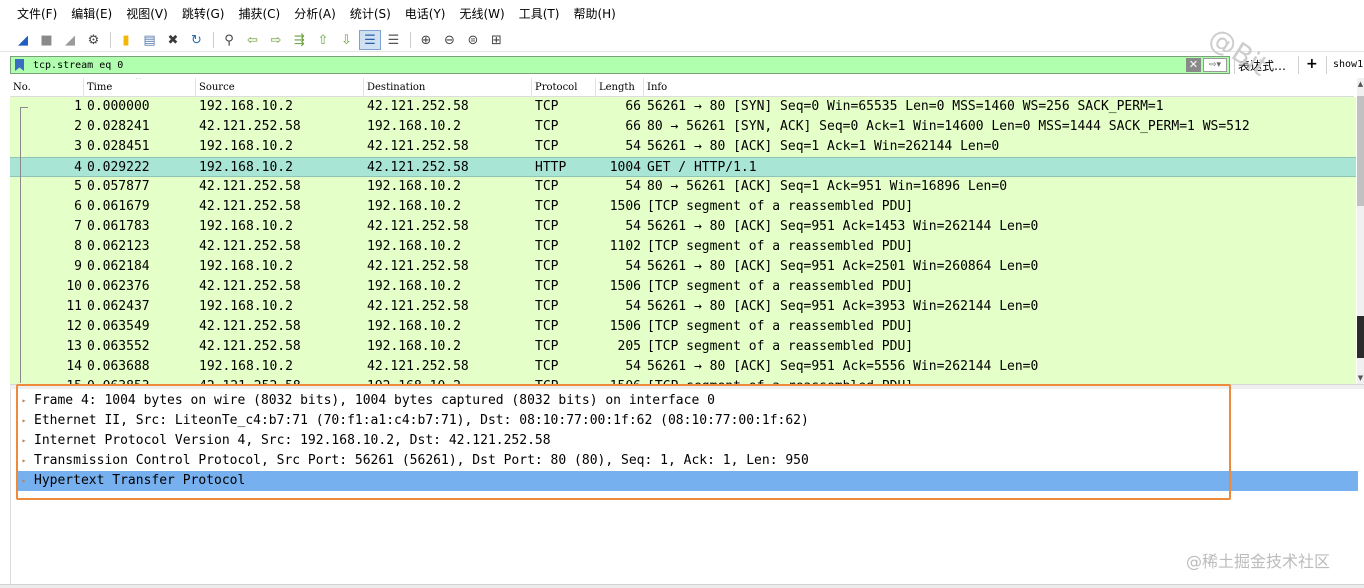 Image resolution: width=1364 pixels, height=588 pixels. What do you see at coordinates (70, 40) in the screenshot?
I see `restart-capture-icon: ◢` at bounding box center [70, 40].